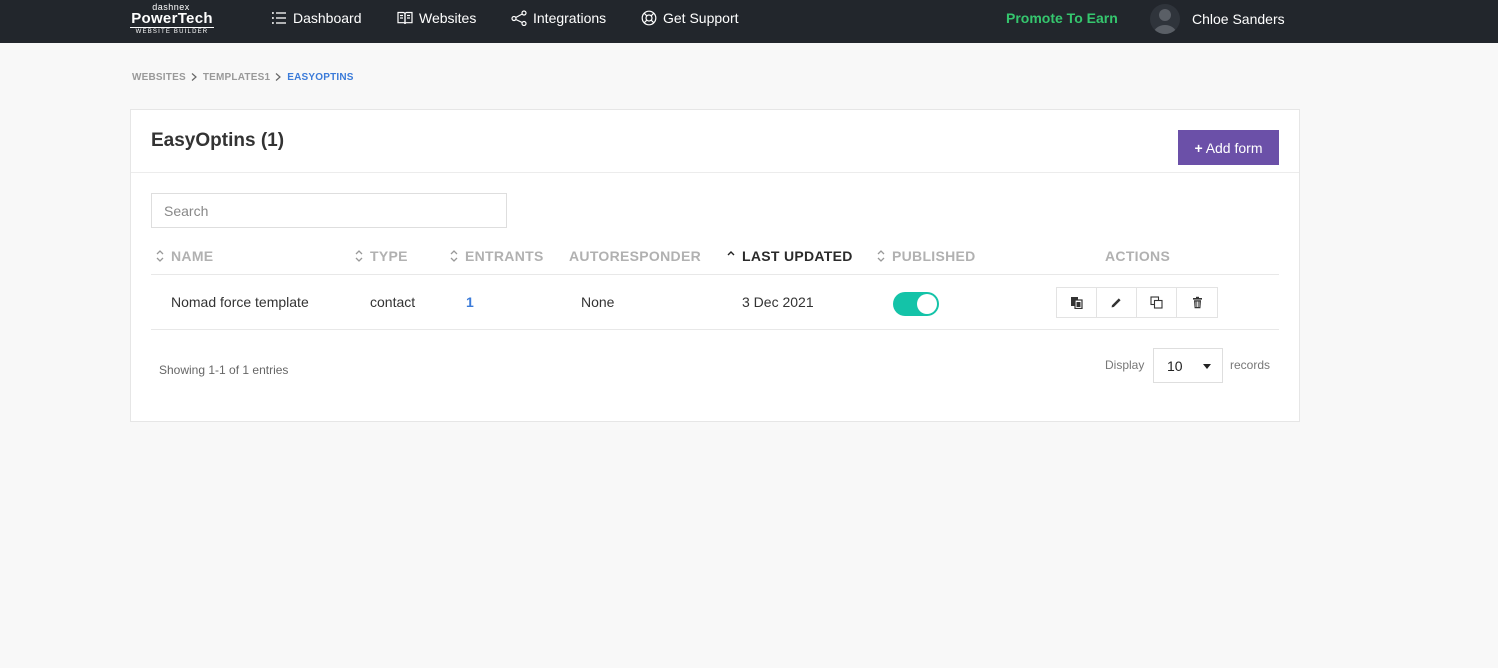 The width and height of the screenshot is (1498, 668). I want to click on add-form-button: + Add form, so click(1228, 147).